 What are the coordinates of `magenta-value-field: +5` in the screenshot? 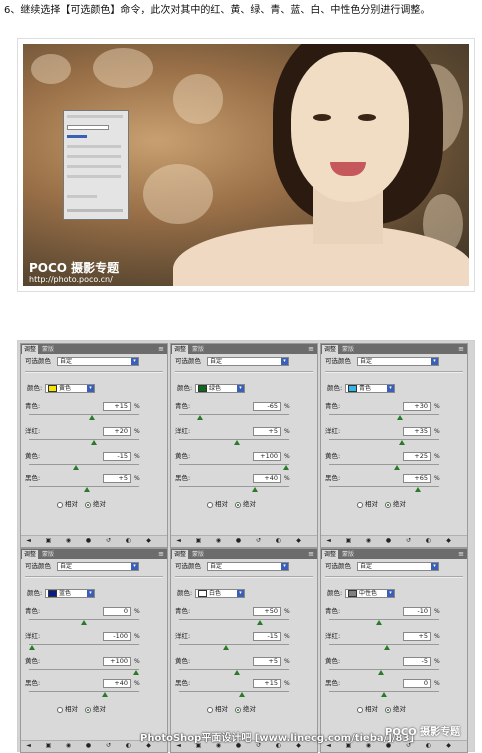 It's located at (417, 636).